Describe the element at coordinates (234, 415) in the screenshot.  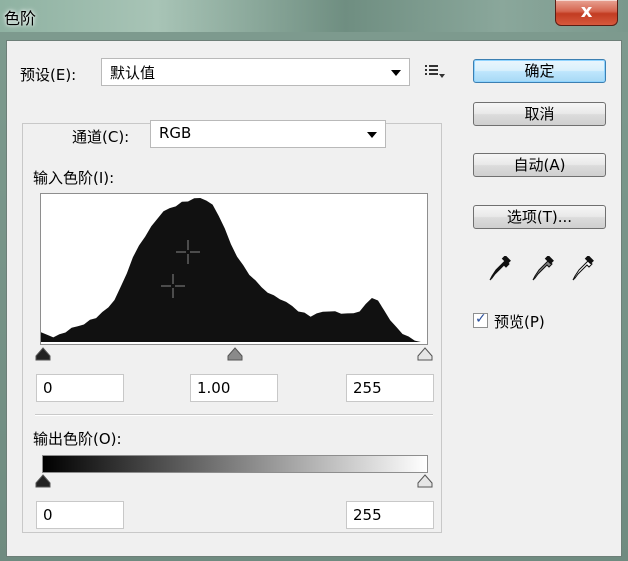
I see `divider` at that location.